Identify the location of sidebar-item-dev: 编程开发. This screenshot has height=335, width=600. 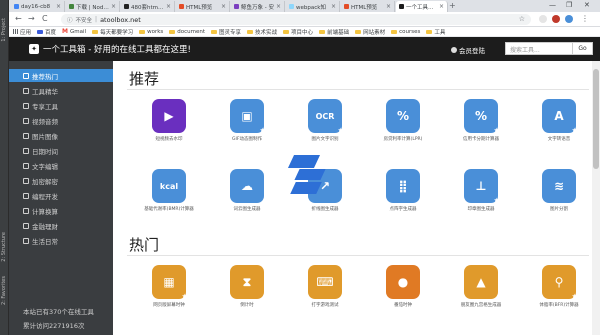
(61, 195).